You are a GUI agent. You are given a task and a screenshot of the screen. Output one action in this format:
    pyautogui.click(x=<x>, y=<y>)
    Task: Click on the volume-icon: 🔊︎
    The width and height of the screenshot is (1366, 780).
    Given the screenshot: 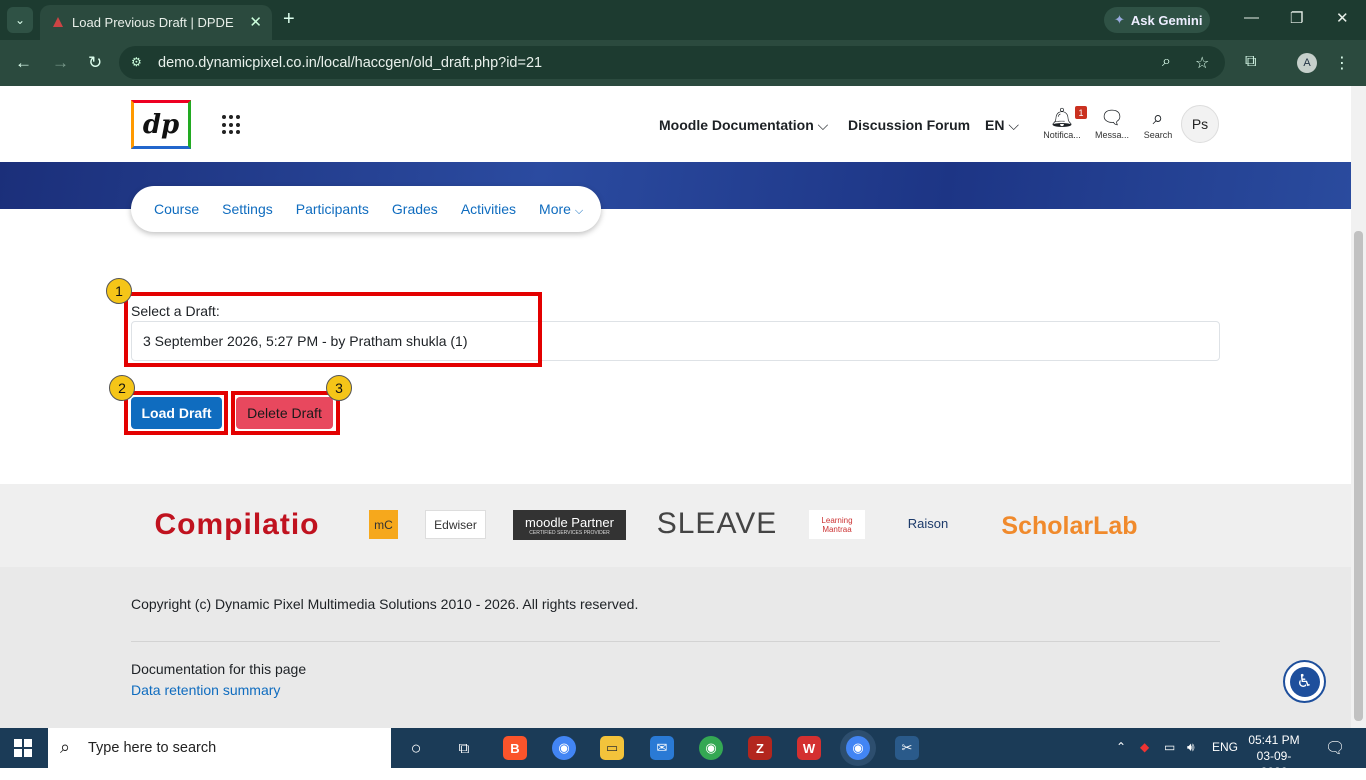 What is the action you would take?
    pyautogui.click(x=1191, y=747)
    